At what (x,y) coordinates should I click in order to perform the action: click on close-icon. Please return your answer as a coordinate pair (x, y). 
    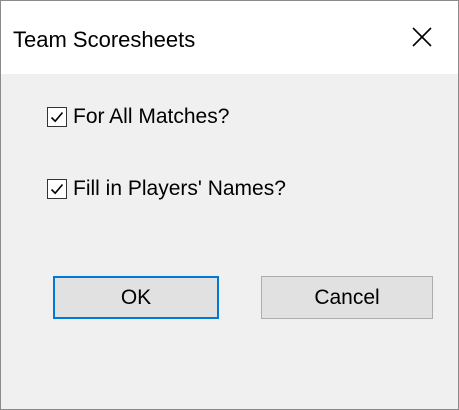
    Looking at the image, I should click on (422, 37).